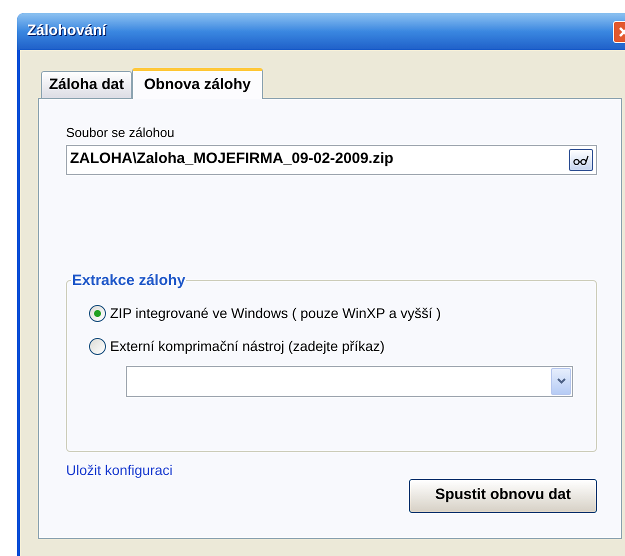  Describe the element at coordinates (197, 83) in the screenshot. I see `tab: Obnova zálohy` at that location.